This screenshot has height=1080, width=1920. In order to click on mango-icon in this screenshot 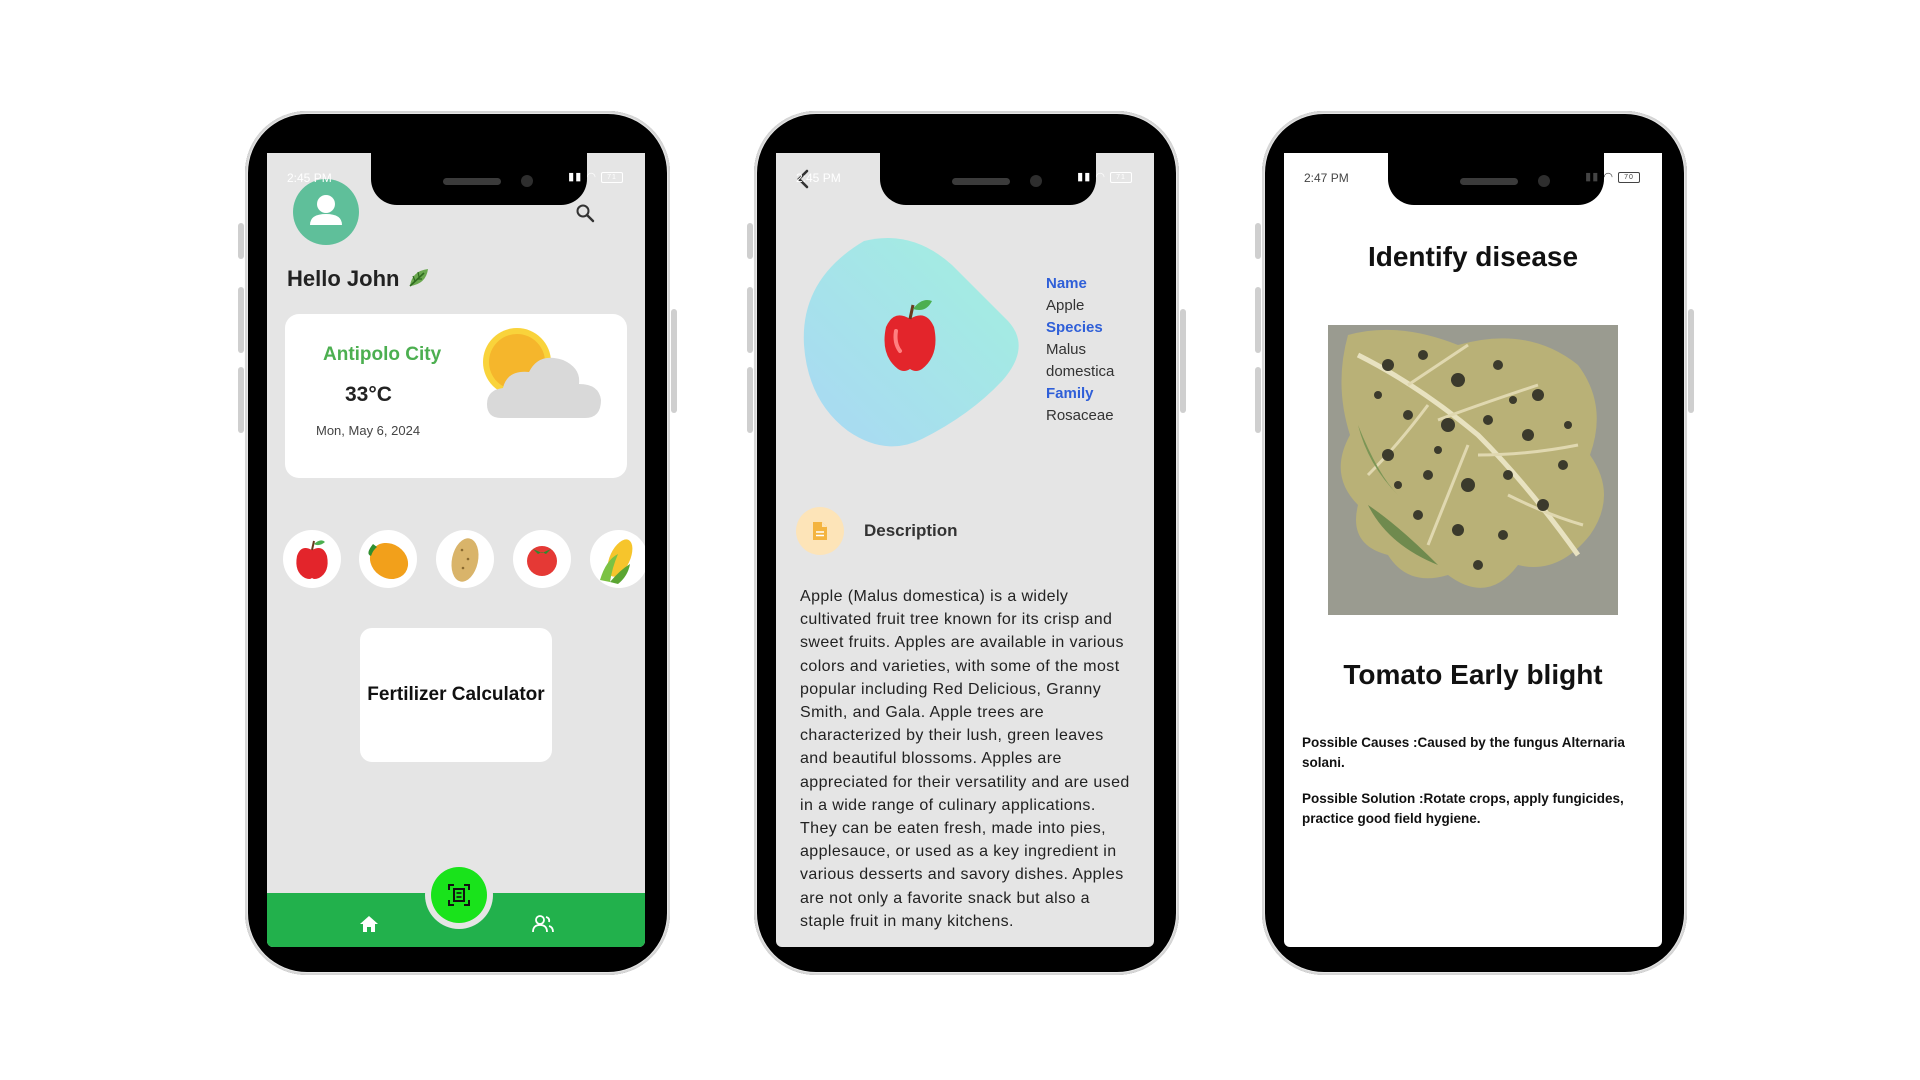, I will do `click(388, 561)`.